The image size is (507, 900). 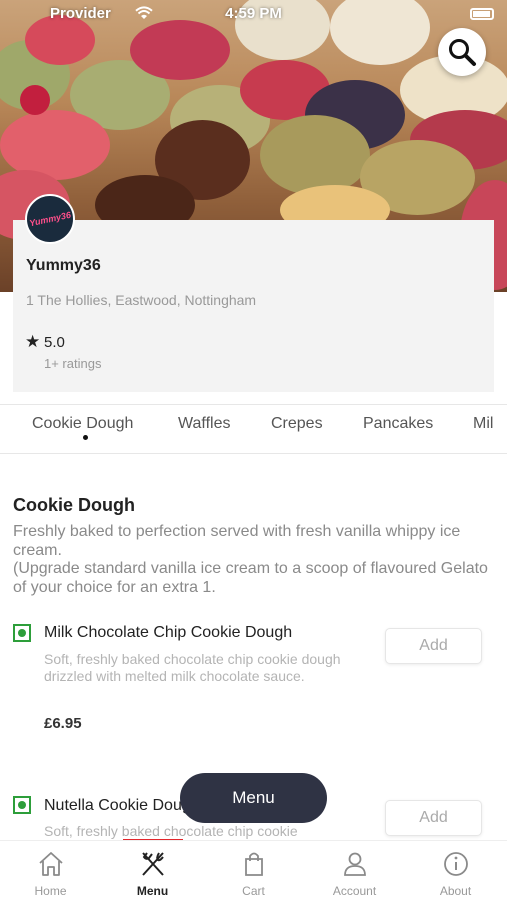 I want to click on user-icon, so click(x=354, y=864).